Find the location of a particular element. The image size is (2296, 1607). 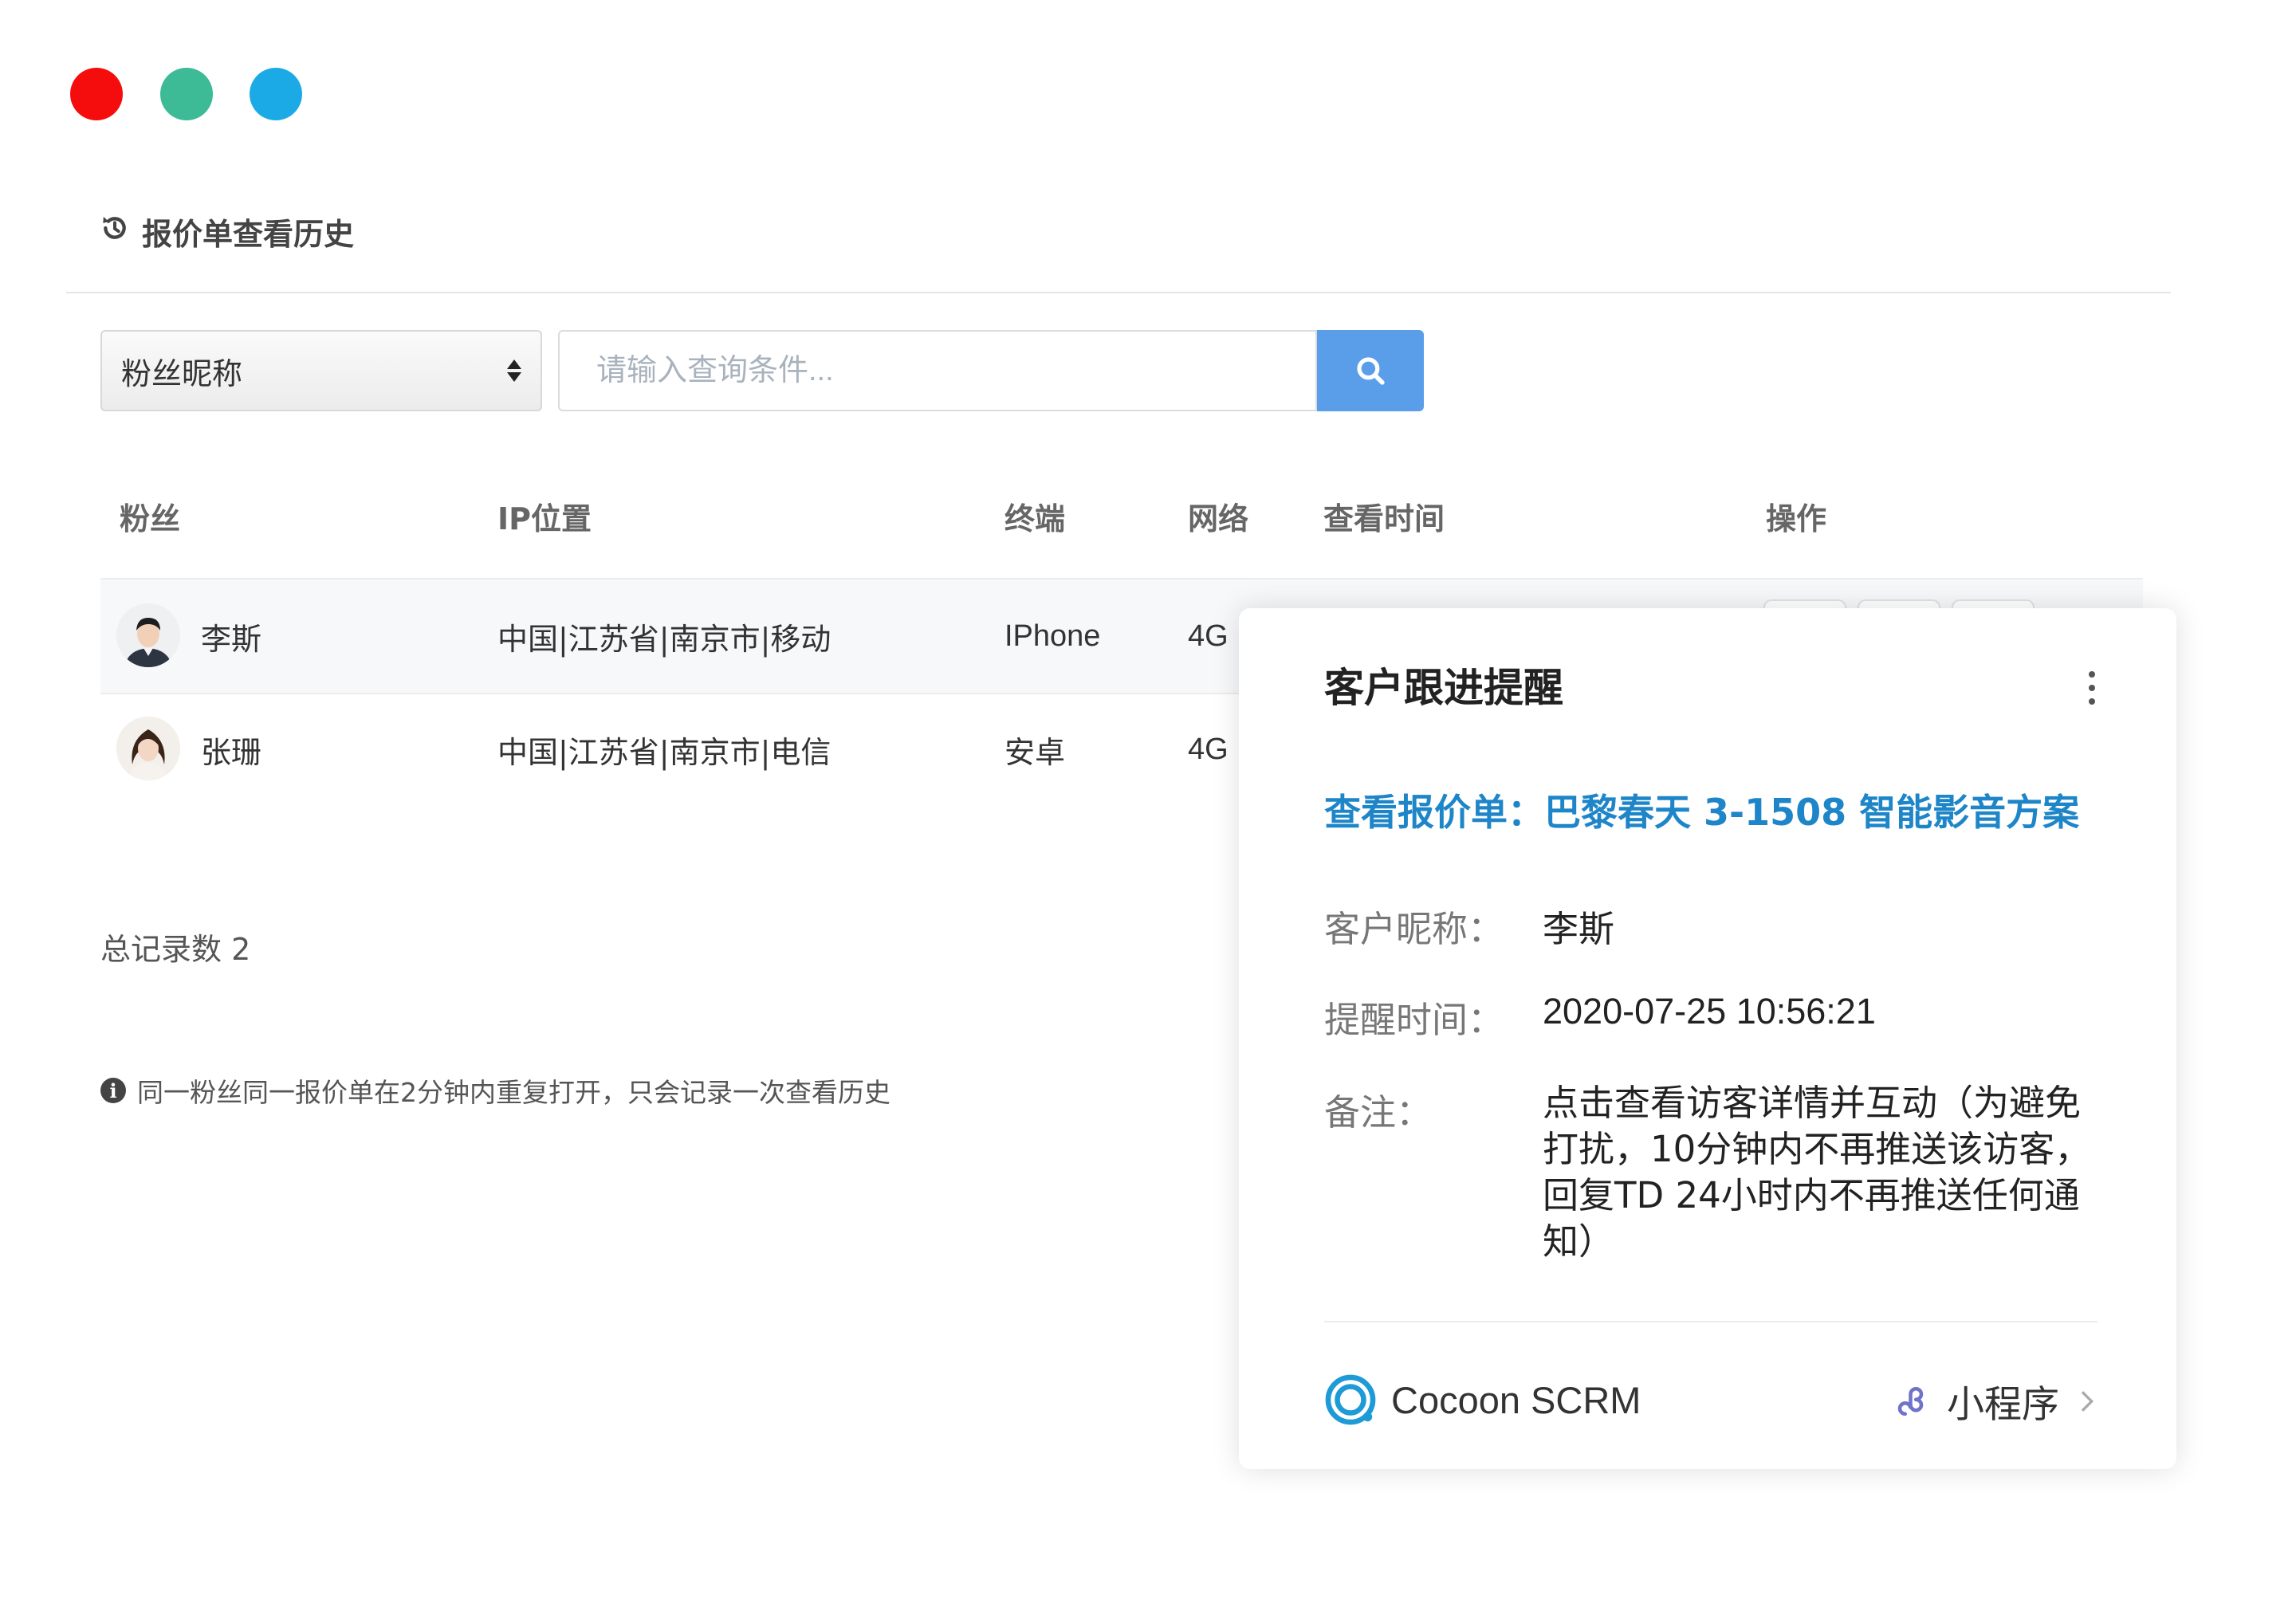

window-close-button is located at coordinates (96, 94).